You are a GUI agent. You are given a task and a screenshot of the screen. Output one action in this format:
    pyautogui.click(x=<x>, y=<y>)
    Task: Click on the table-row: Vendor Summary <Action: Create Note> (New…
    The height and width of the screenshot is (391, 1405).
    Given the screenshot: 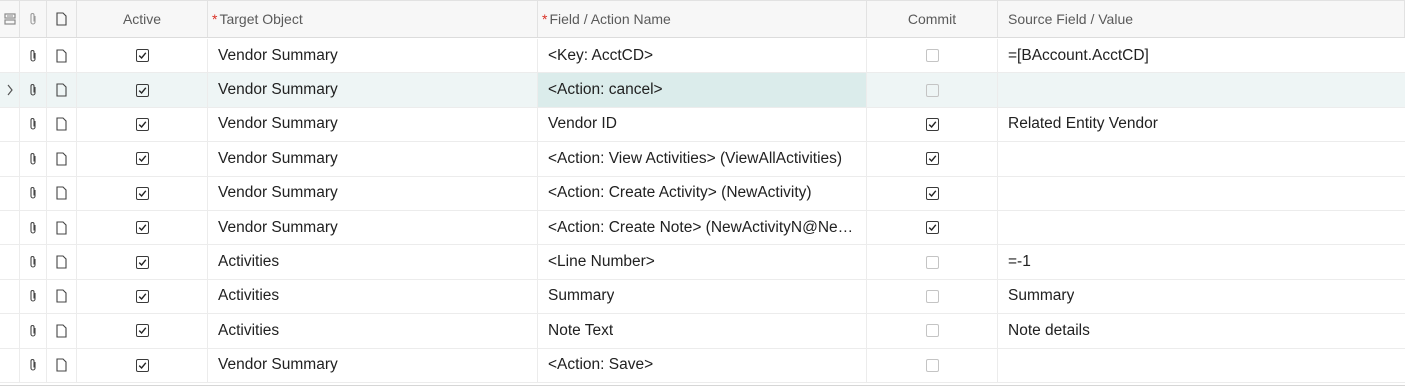 What is the action you would take?
    pyautogui.click(x=702, y=228)
    